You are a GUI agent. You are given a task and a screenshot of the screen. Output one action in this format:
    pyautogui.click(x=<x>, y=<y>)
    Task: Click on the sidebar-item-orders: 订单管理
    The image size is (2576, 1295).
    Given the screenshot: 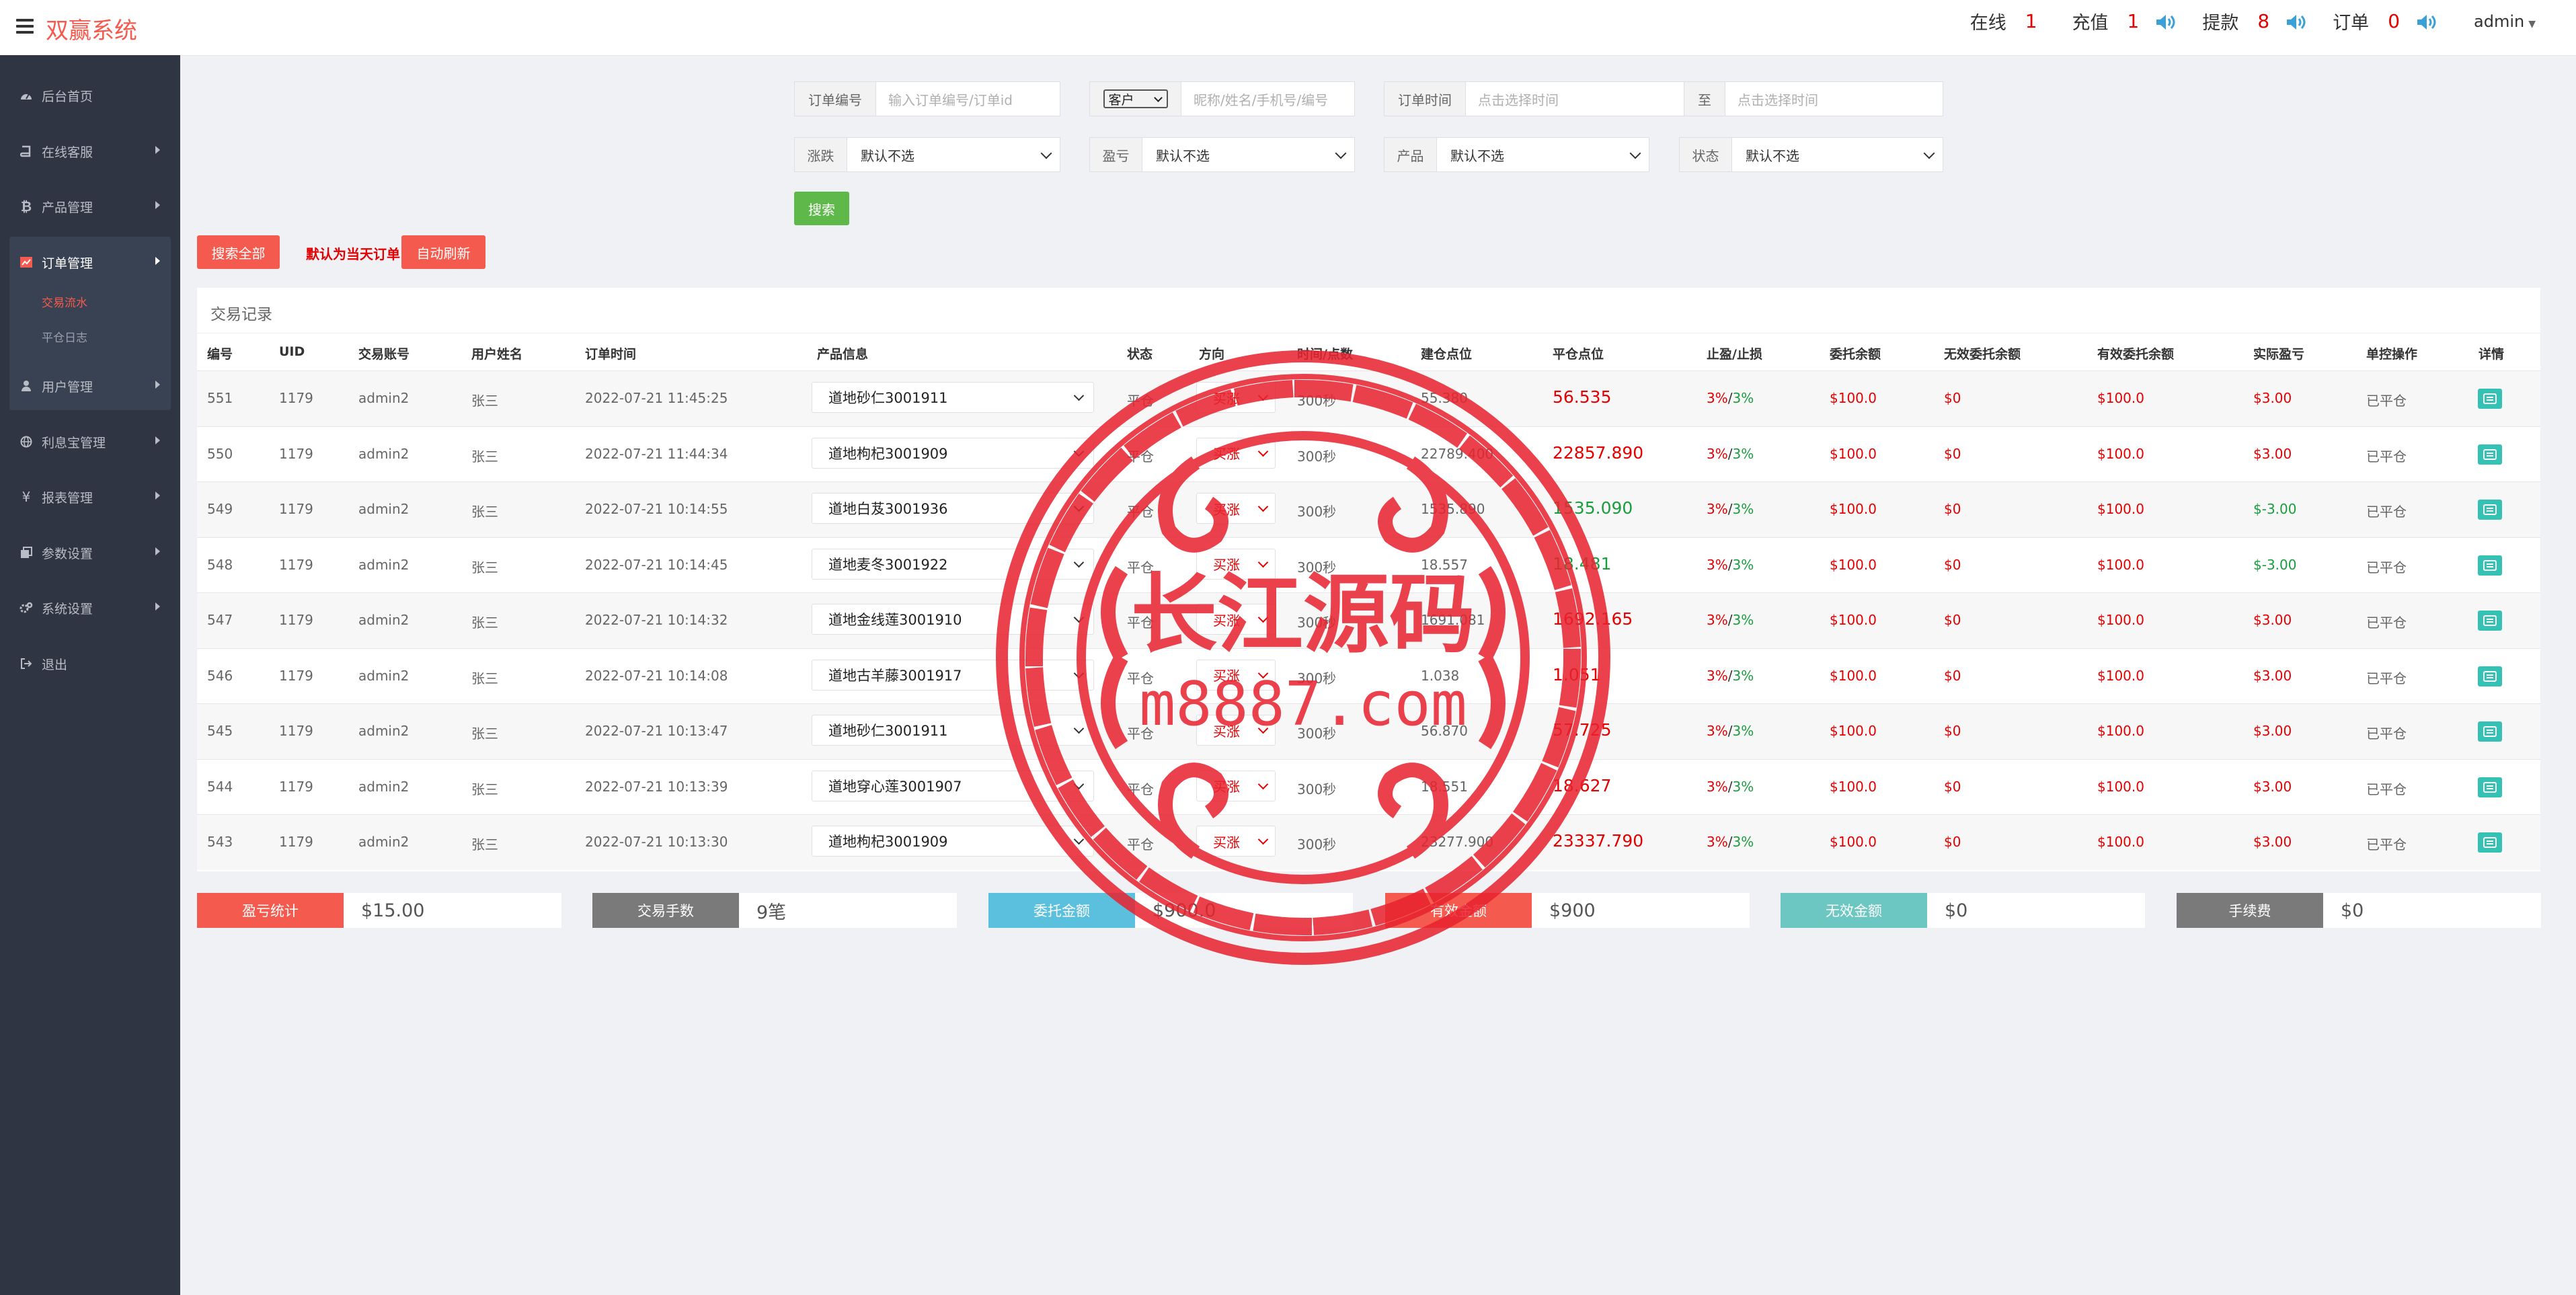 What is the action you would take?
    pyautogui.click(x=90, y=262)
    